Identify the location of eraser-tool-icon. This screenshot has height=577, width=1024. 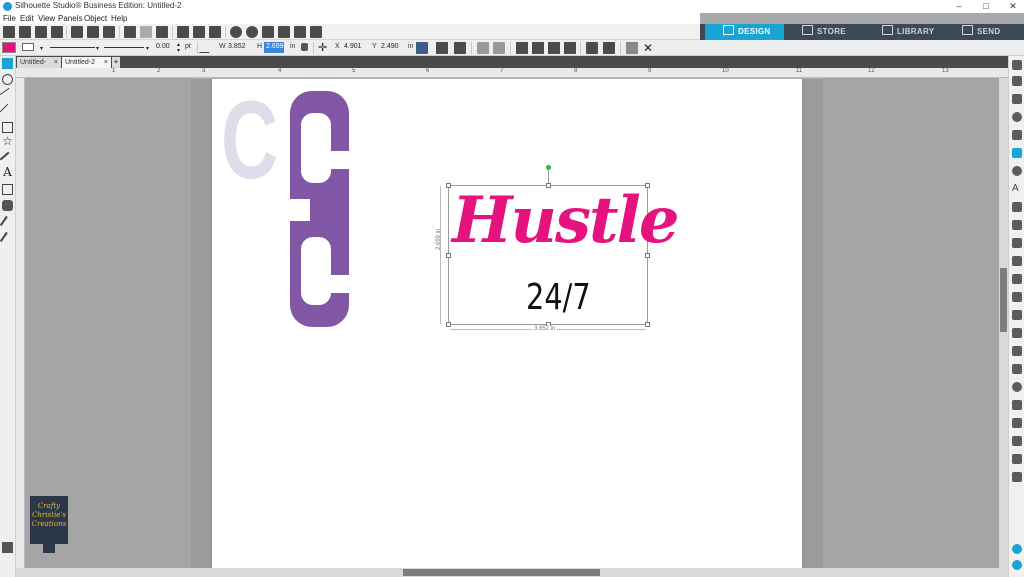
(7, 189).